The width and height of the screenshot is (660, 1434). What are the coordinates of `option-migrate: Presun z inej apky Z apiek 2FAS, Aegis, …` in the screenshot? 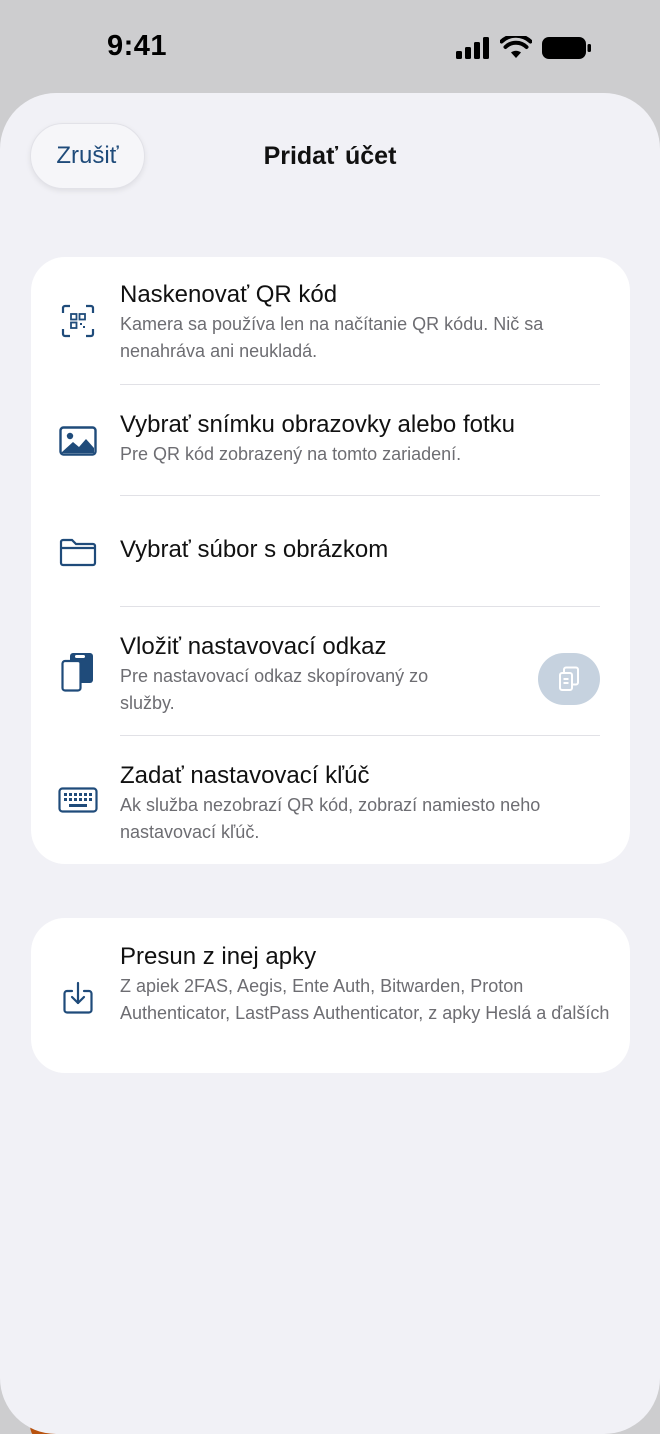 It's located at (330, 995).